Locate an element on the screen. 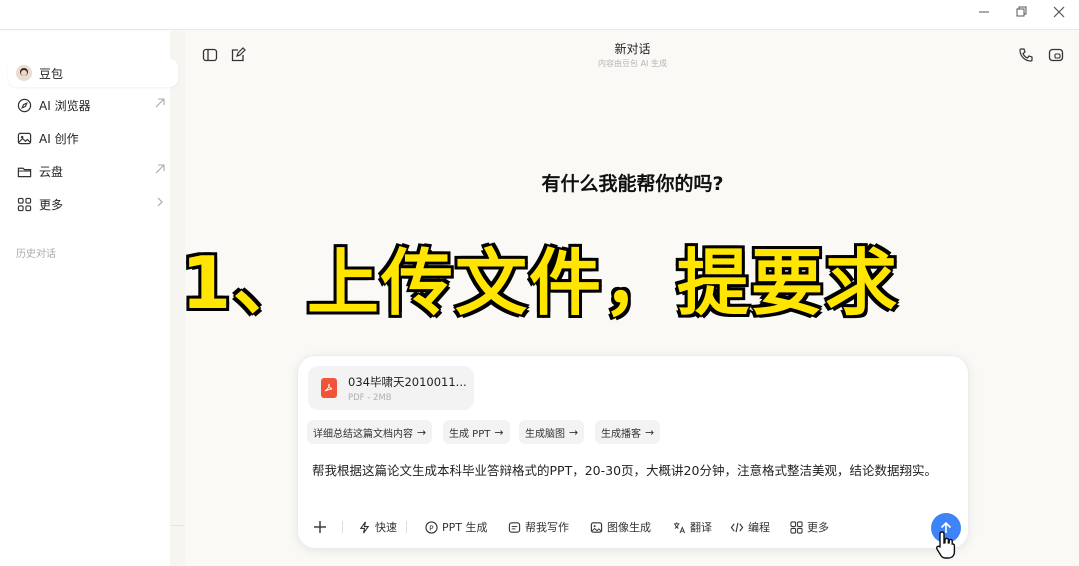 The image size is (1079, 566). chevron-right-icon is located at coordinates (161, 203).